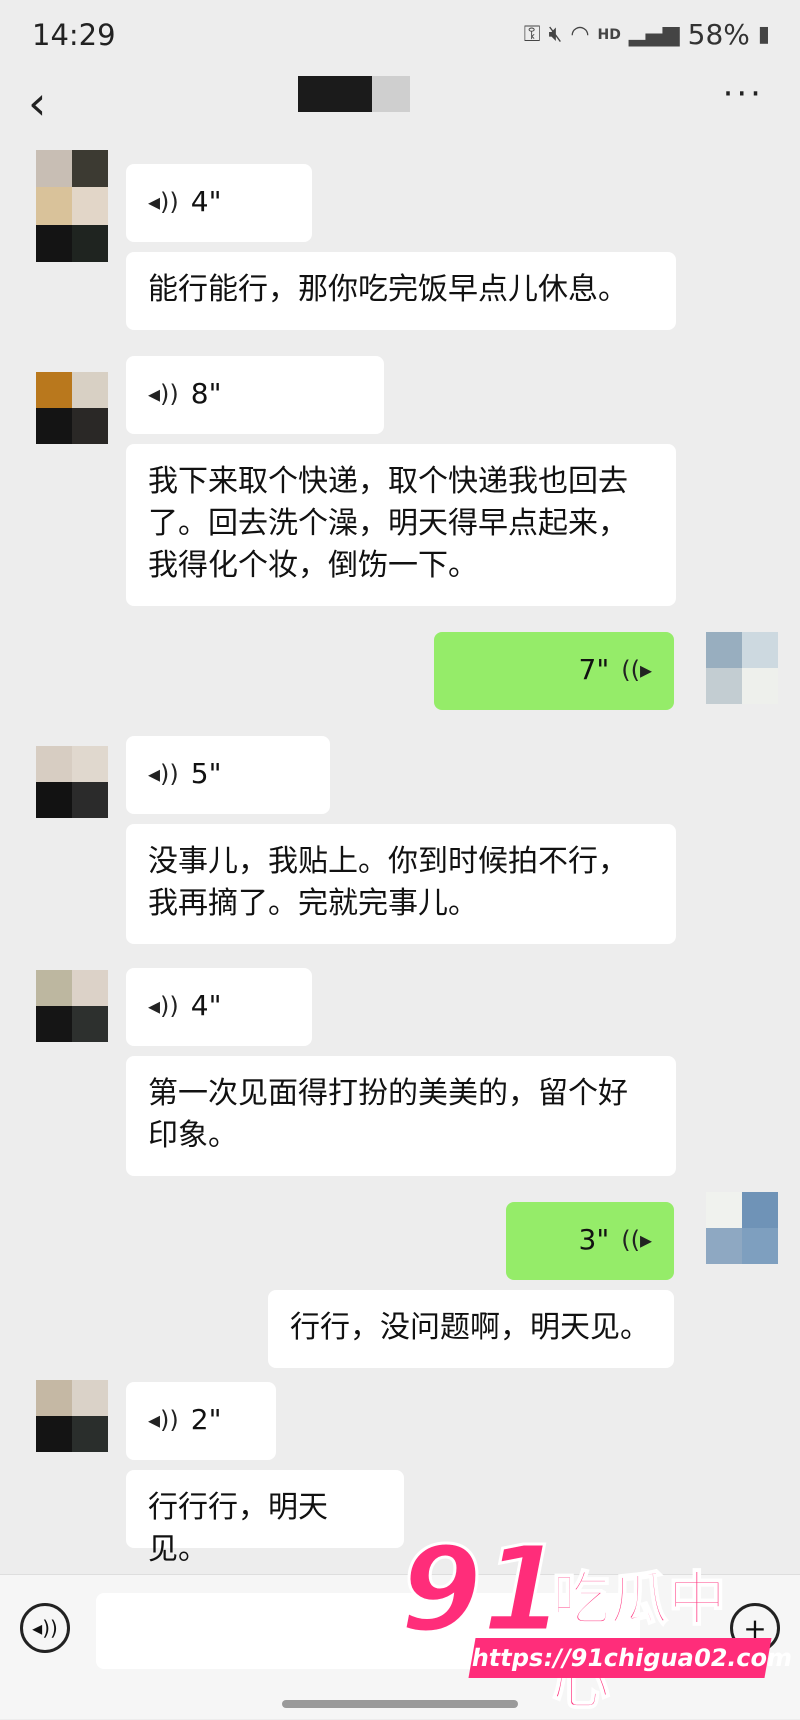  Describe the element at coordinates (481, 1589) in the screenshot. I see `watermark-number: 91` at that location.